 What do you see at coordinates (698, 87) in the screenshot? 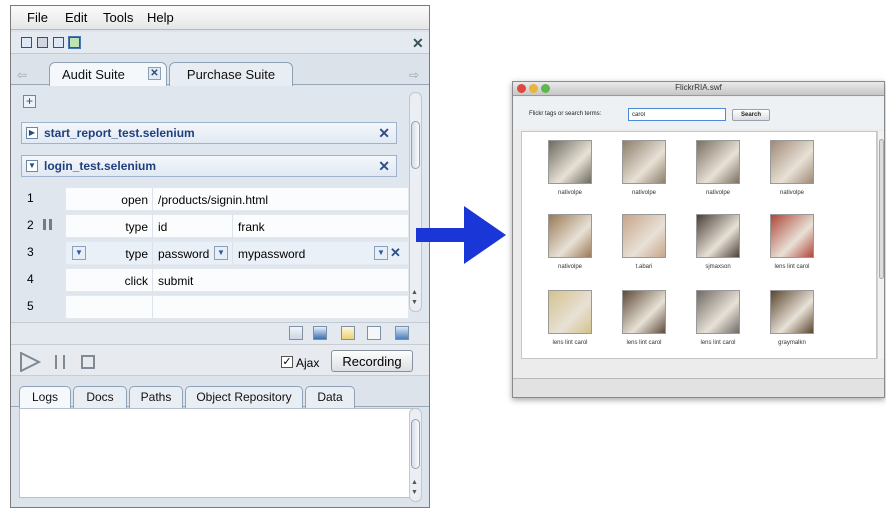
I see `window-title: FlickrRIA.swf` at bounding box center [698, 87].